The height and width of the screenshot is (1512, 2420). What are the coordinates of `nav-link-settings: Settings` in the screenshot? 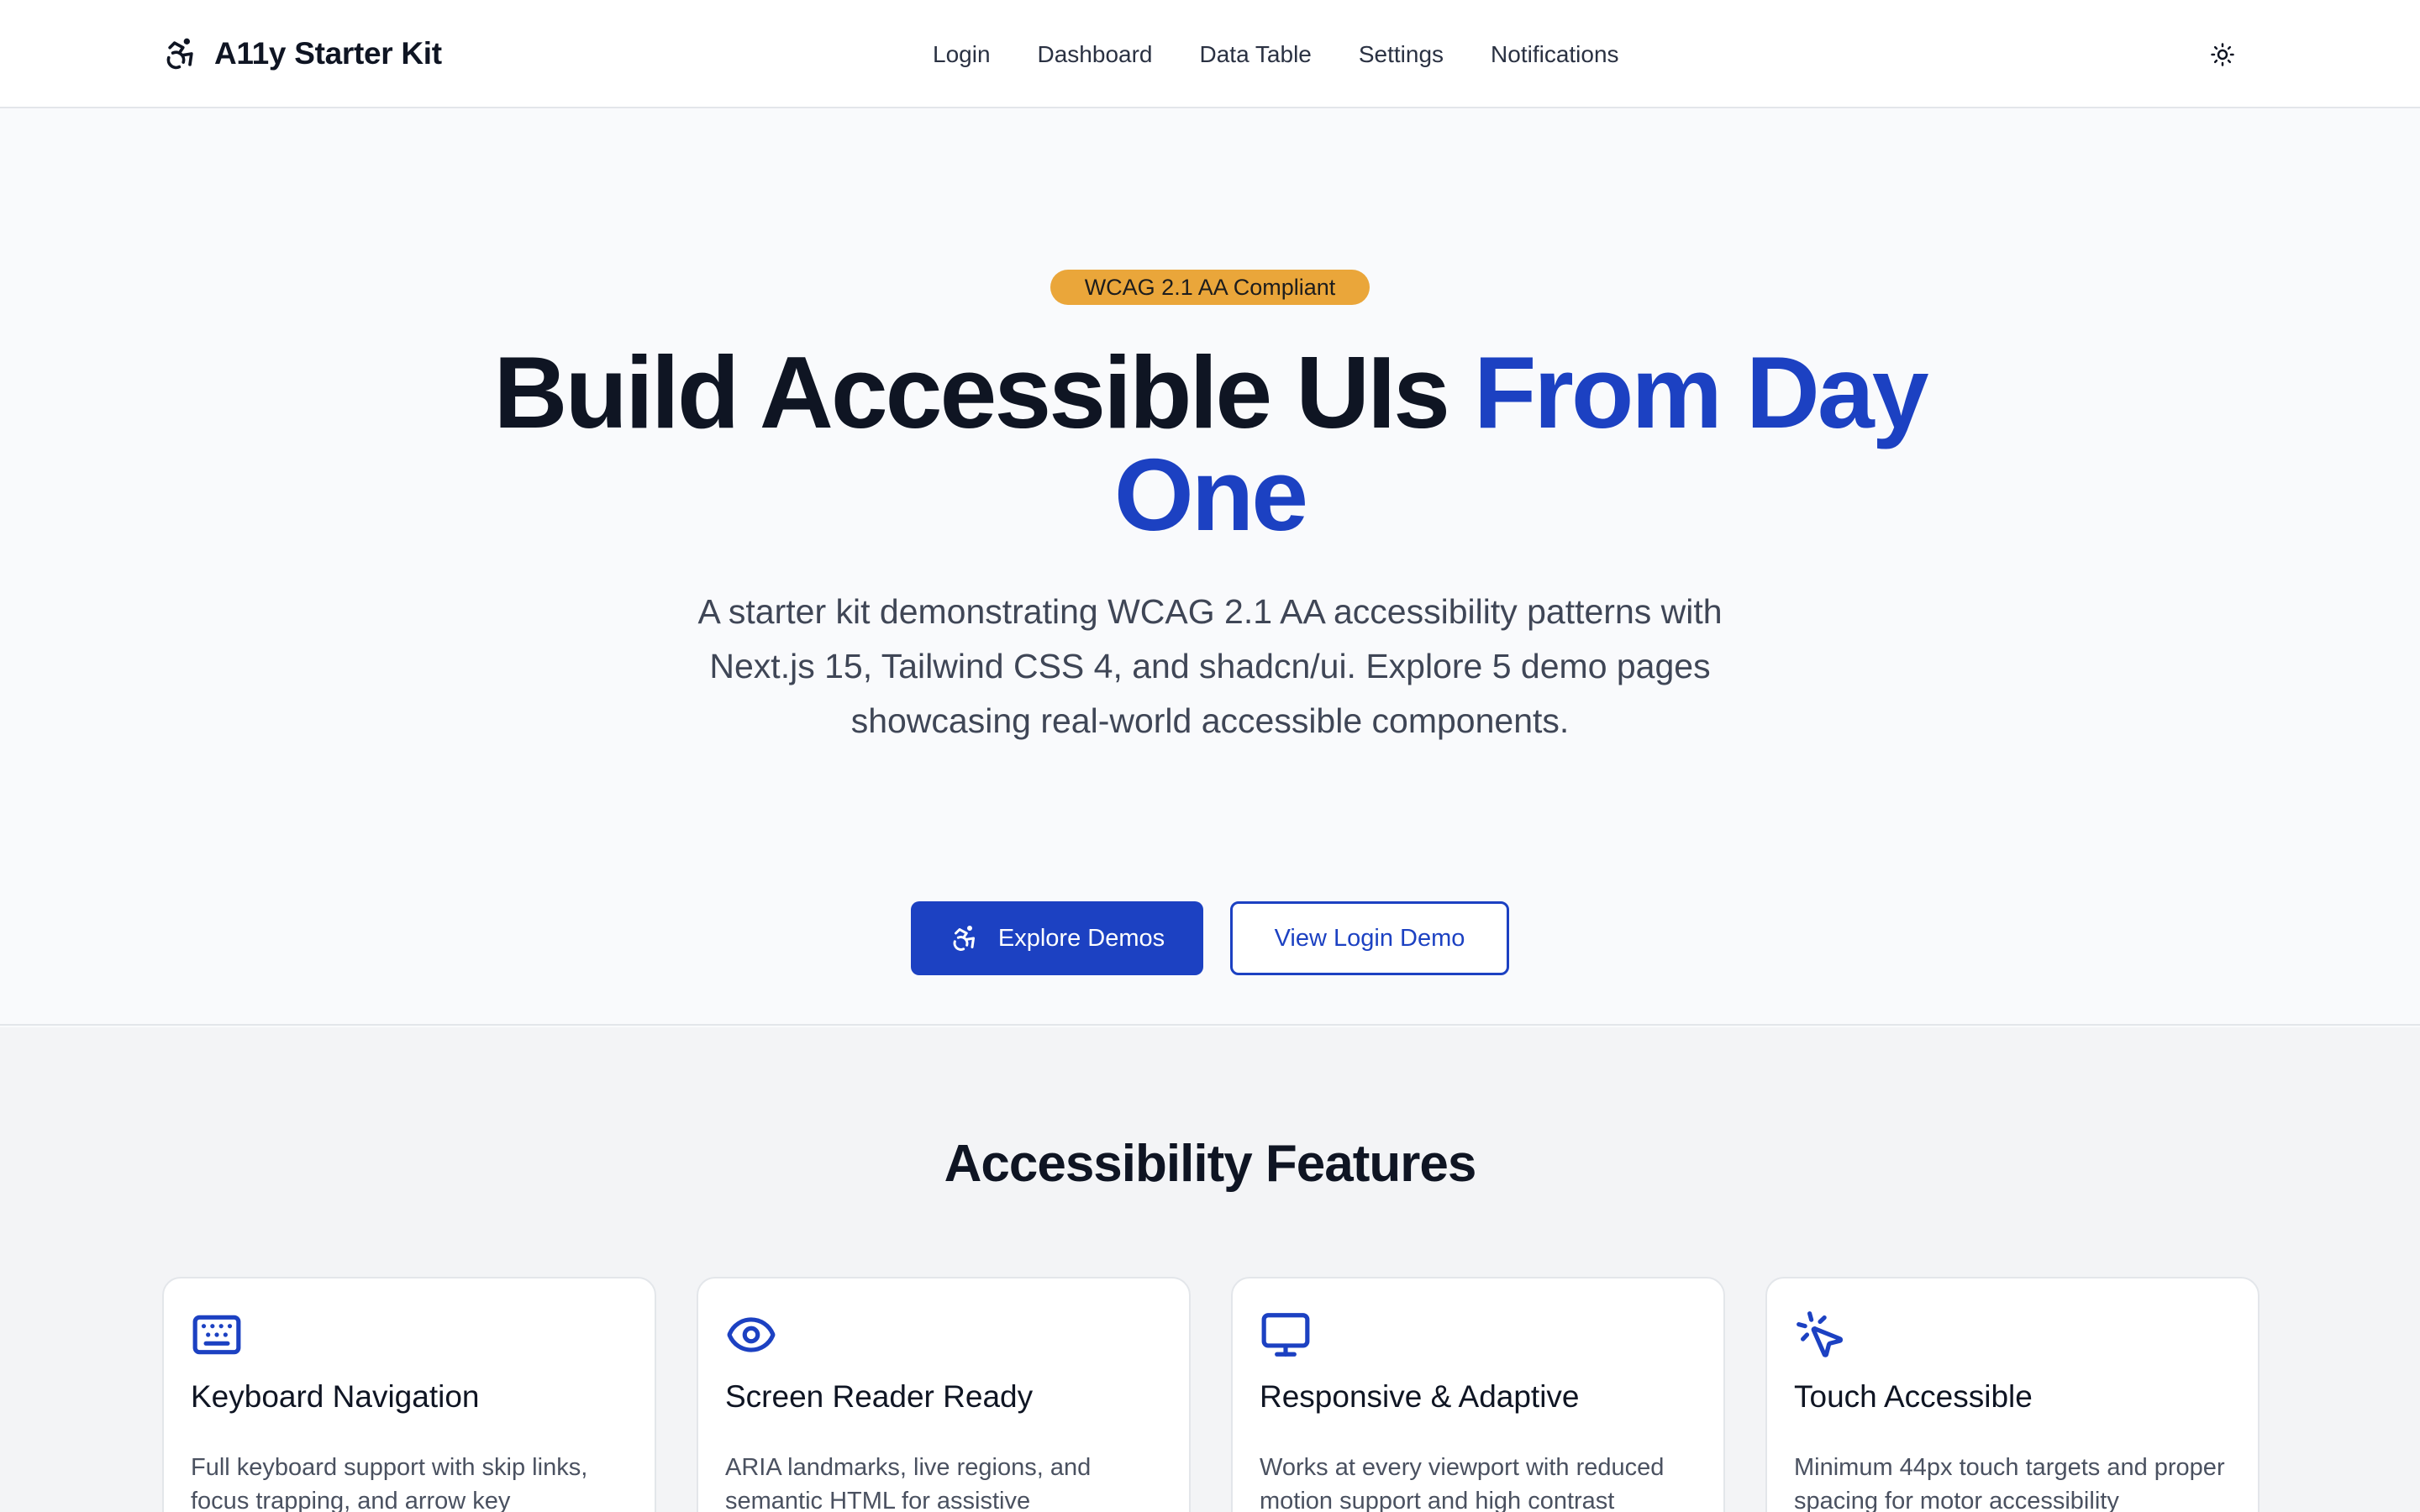 It's located at (1402, 54).